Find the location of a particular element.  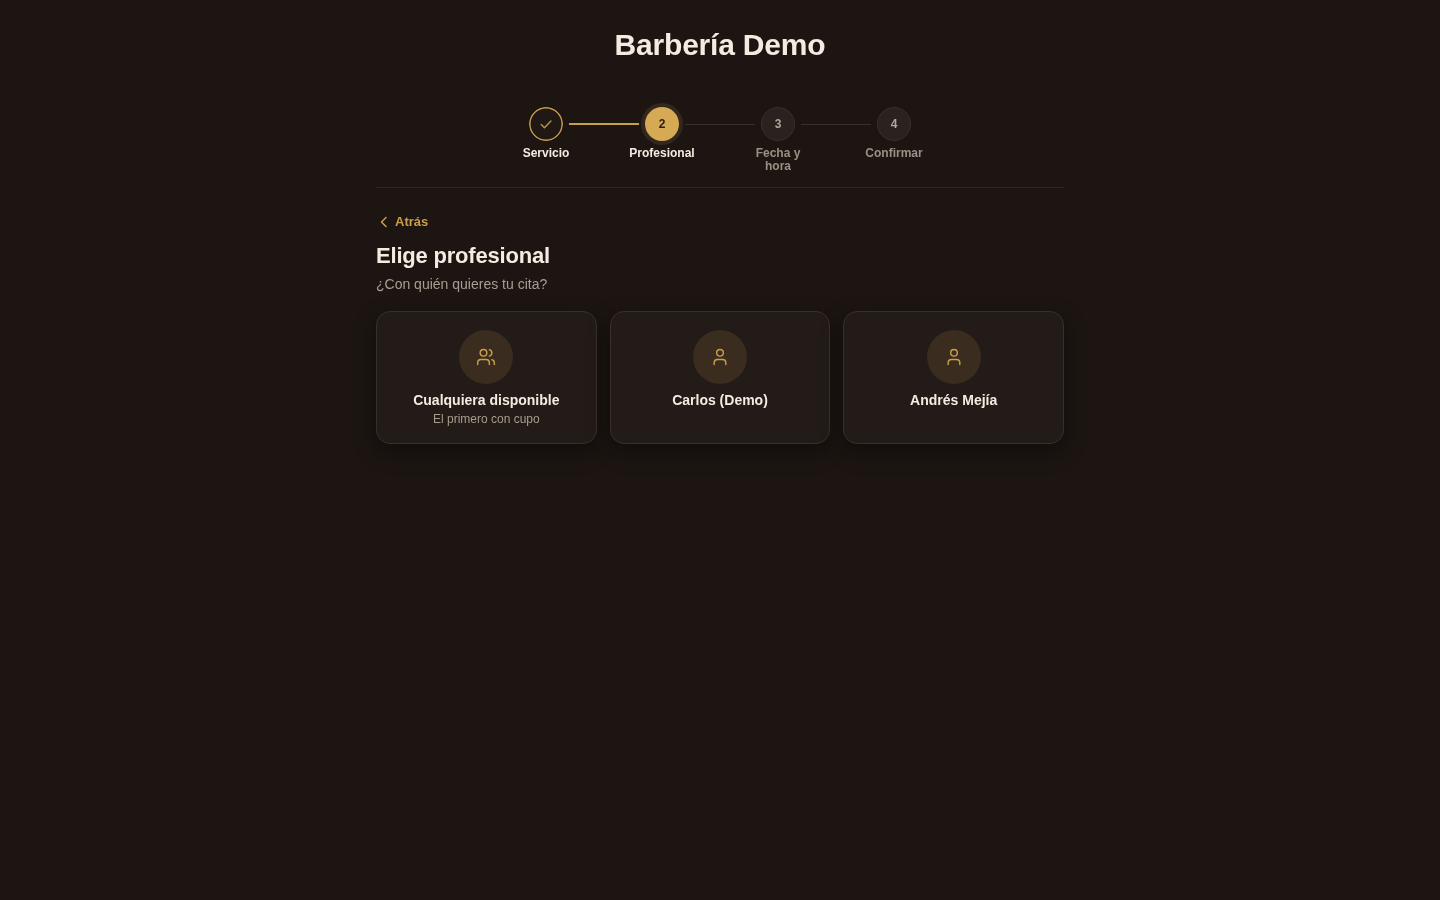

professional-name: Andrés Mejía is located at coordinates (954, 400).